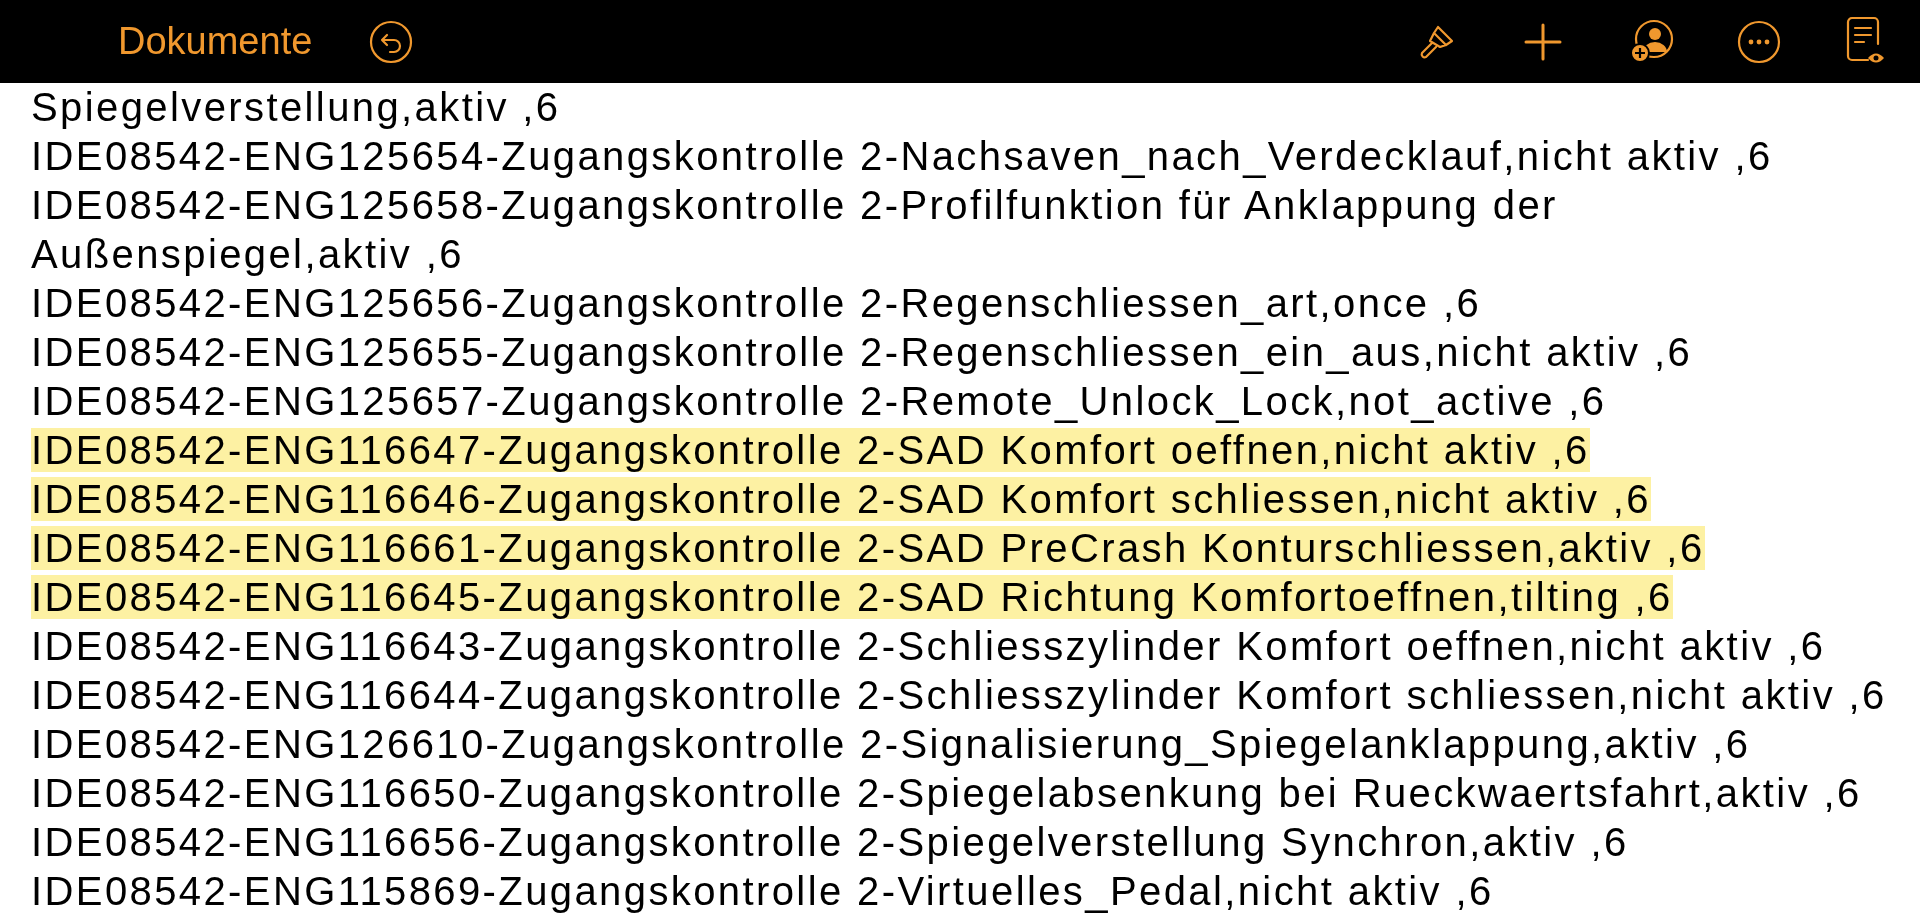 The width and height of the screenshot is (1920, 919). I want to click on more-icon, so click(1759, 41).